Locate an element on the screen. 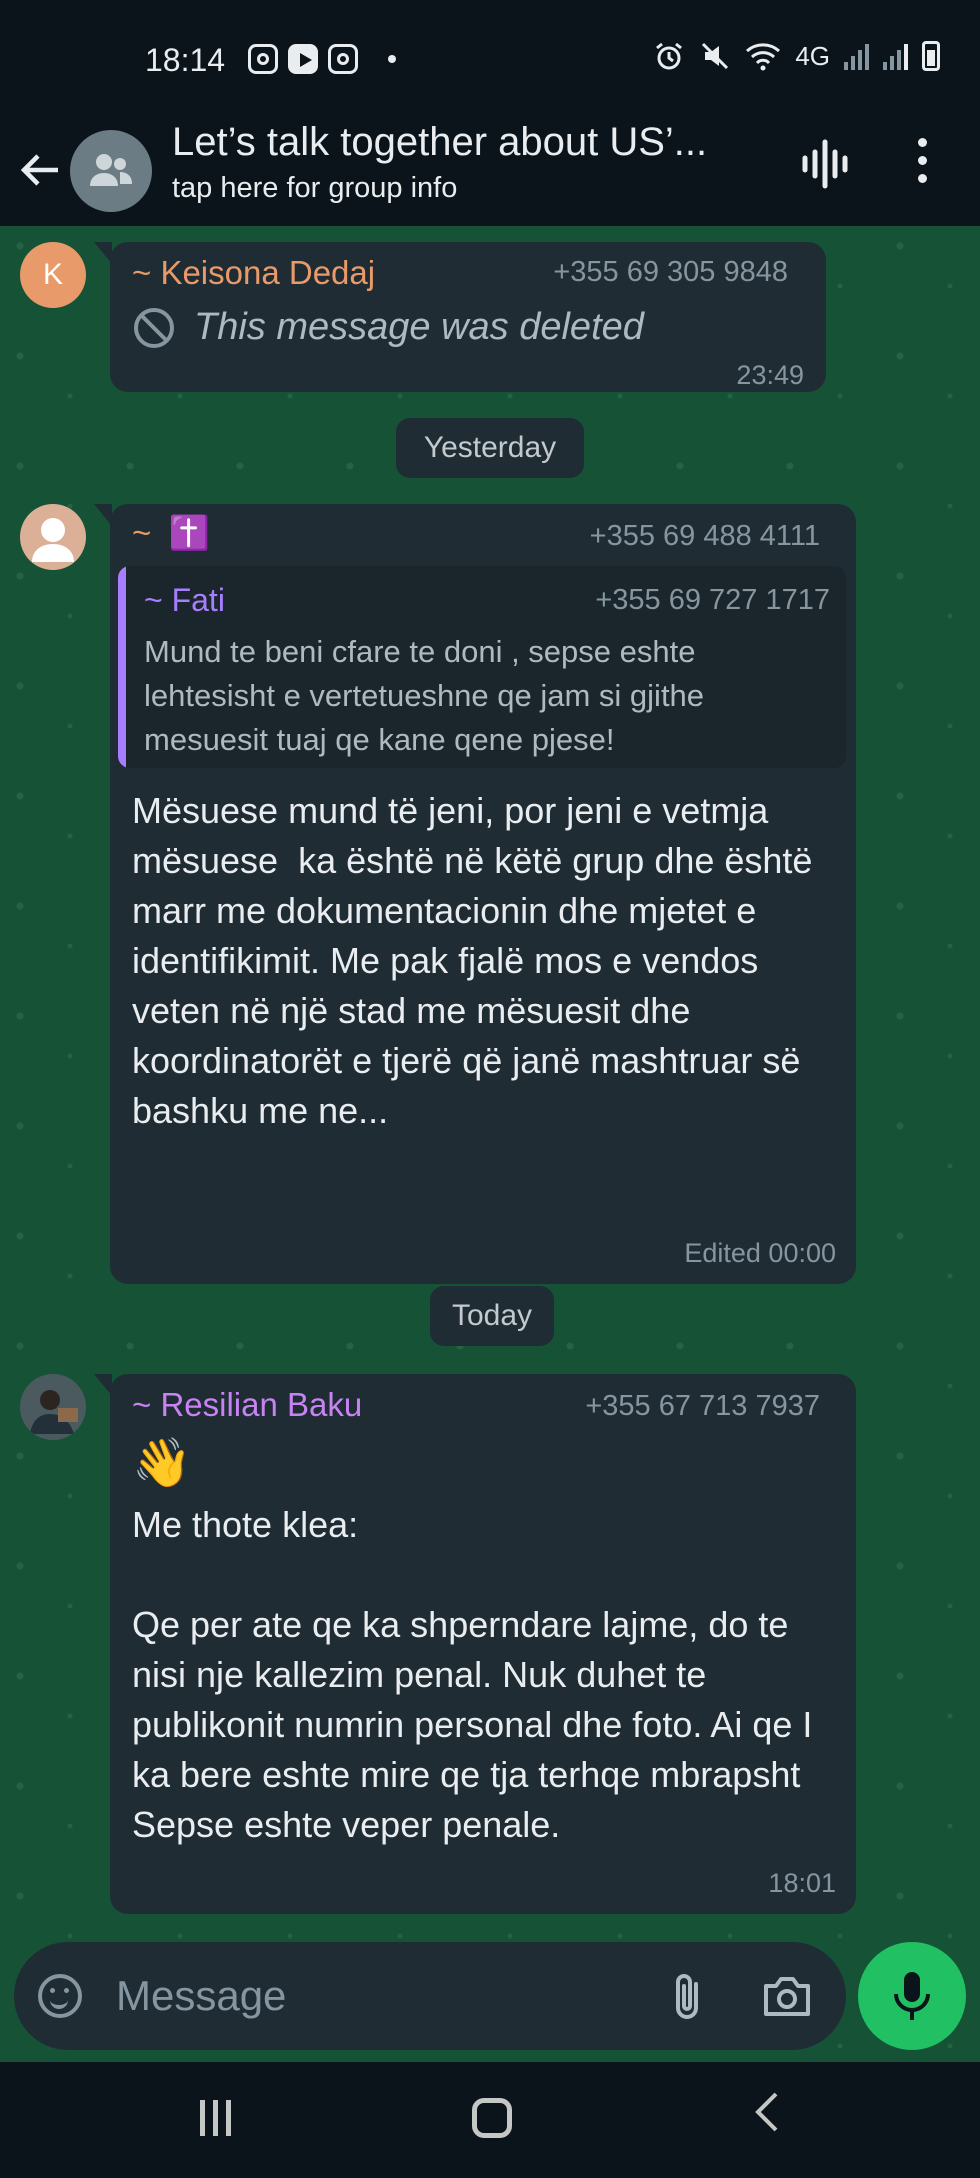 This screenshot has width=980, height=2178. status-system-icons: 4G is located at coordinates (796, 56).